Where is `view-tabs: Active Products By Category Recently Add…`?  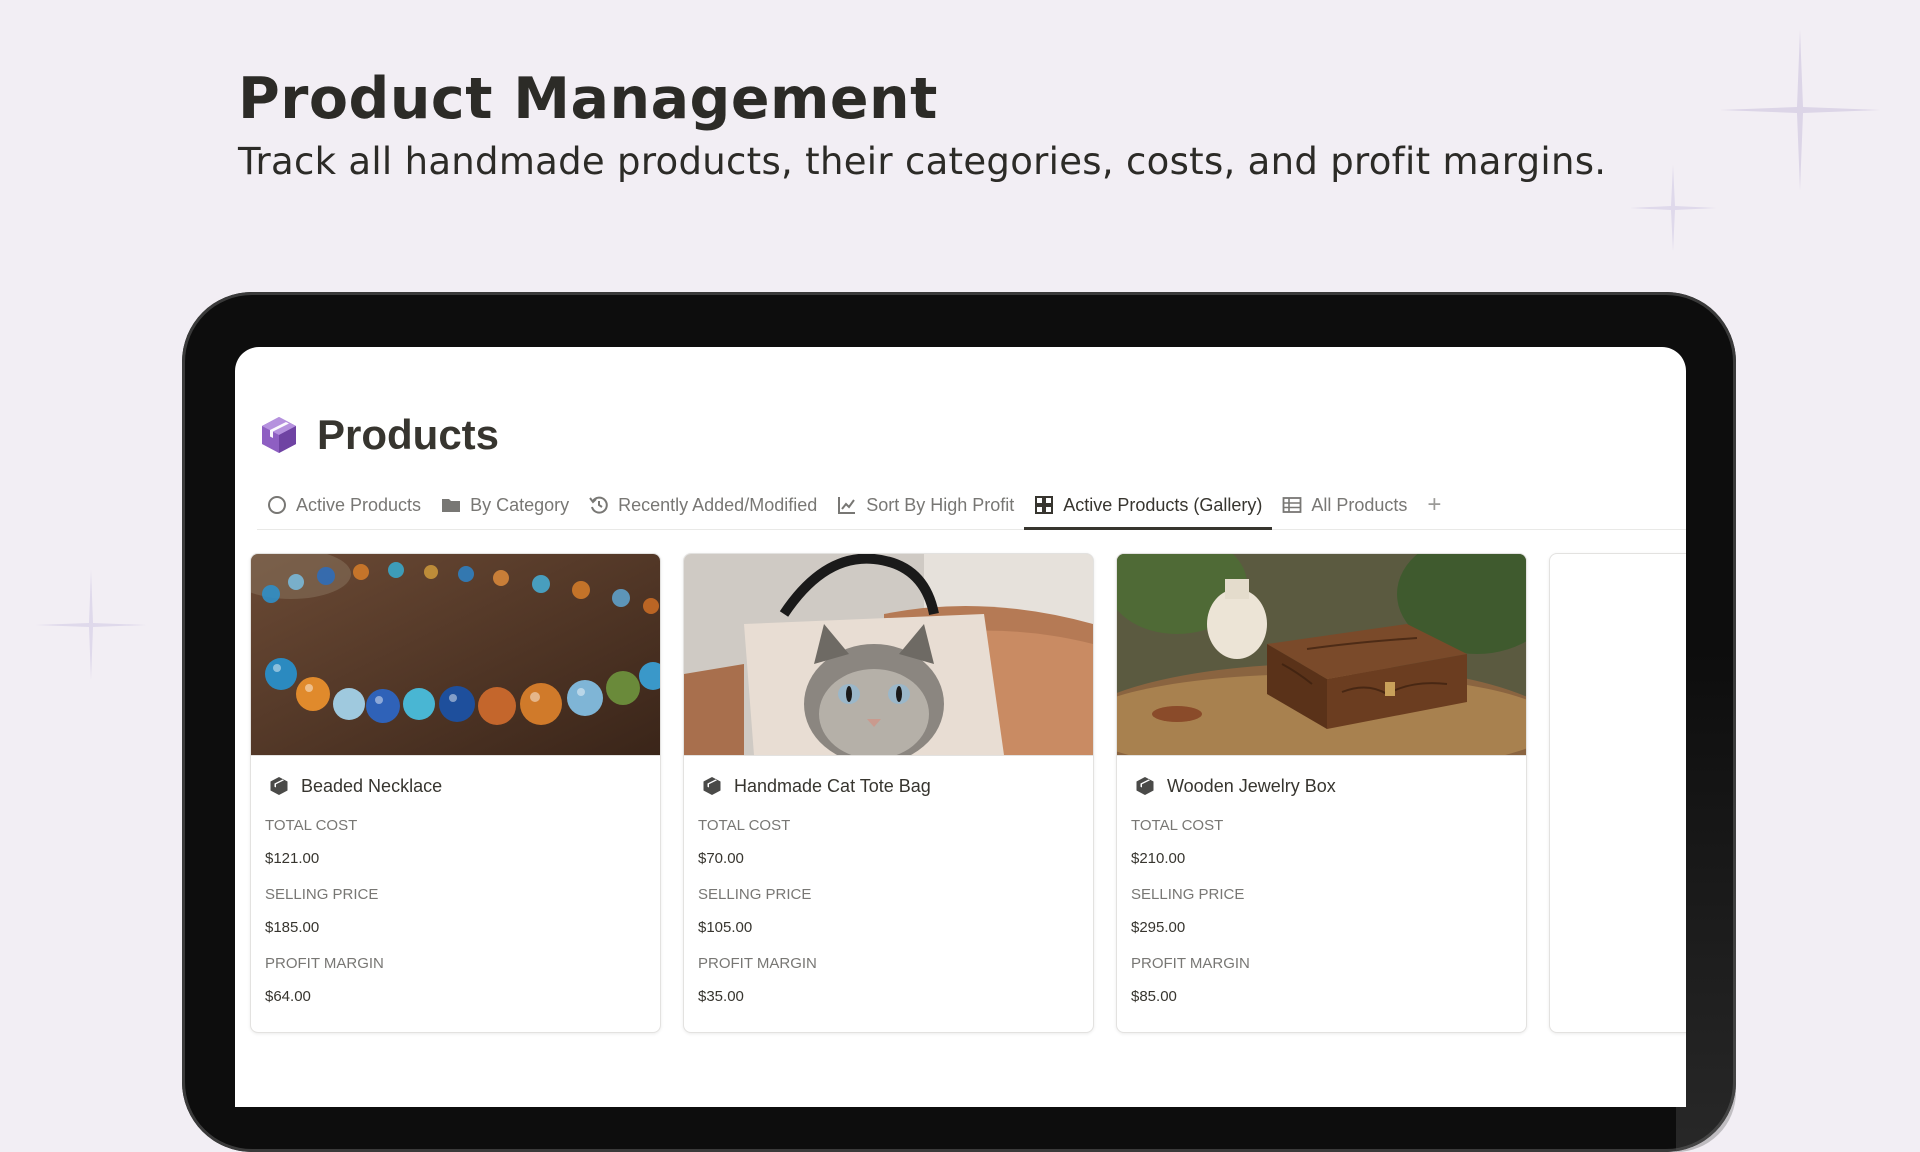 view-tabs: Active Products By Category Recently Add… is located at coordinates (971, 505).